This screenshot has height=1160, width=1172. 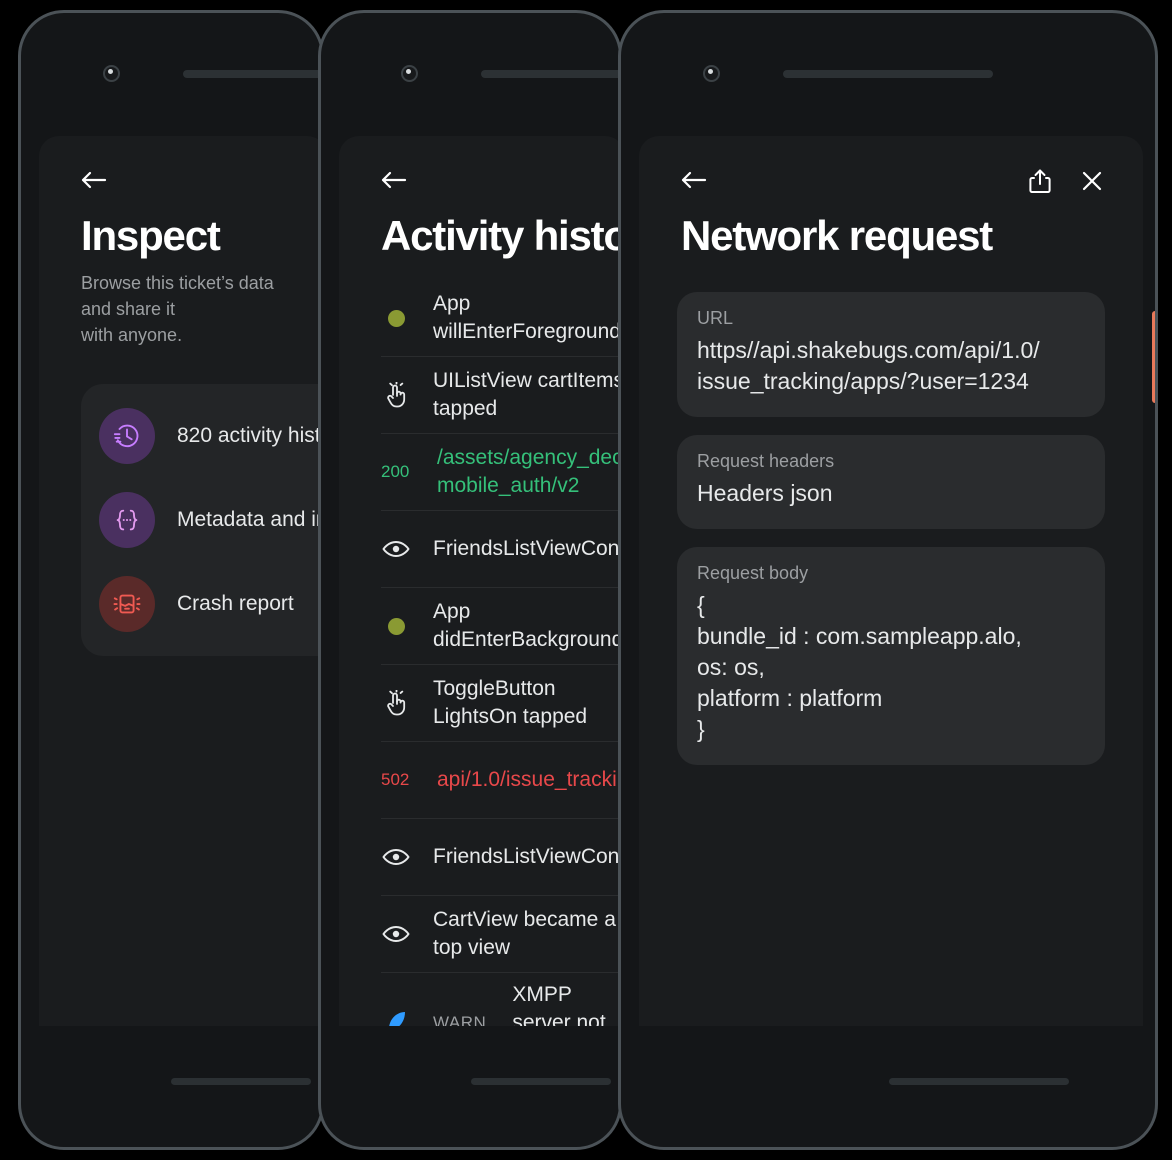 I want to click on topbar-activity-history, so click(x=479, y=173).